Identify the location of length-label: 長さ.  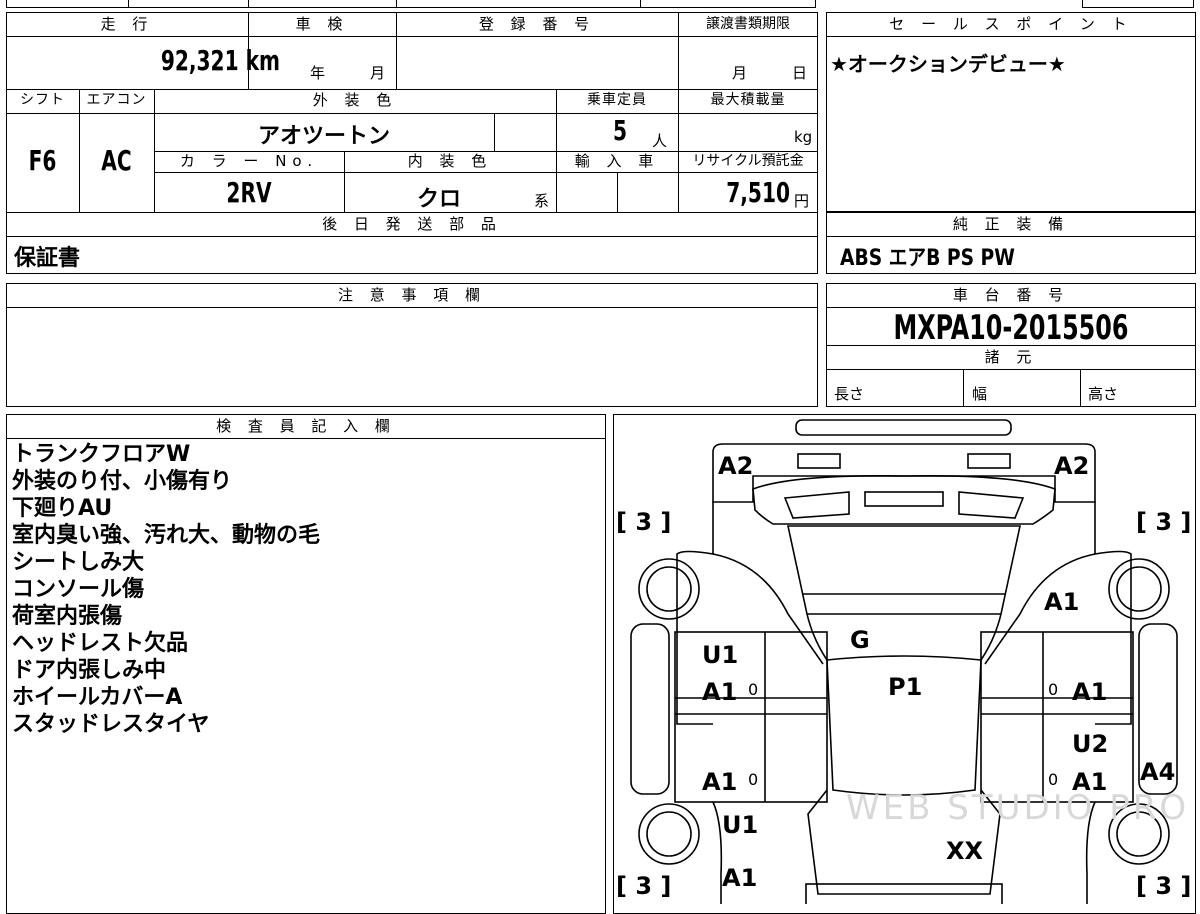
(849, 394).